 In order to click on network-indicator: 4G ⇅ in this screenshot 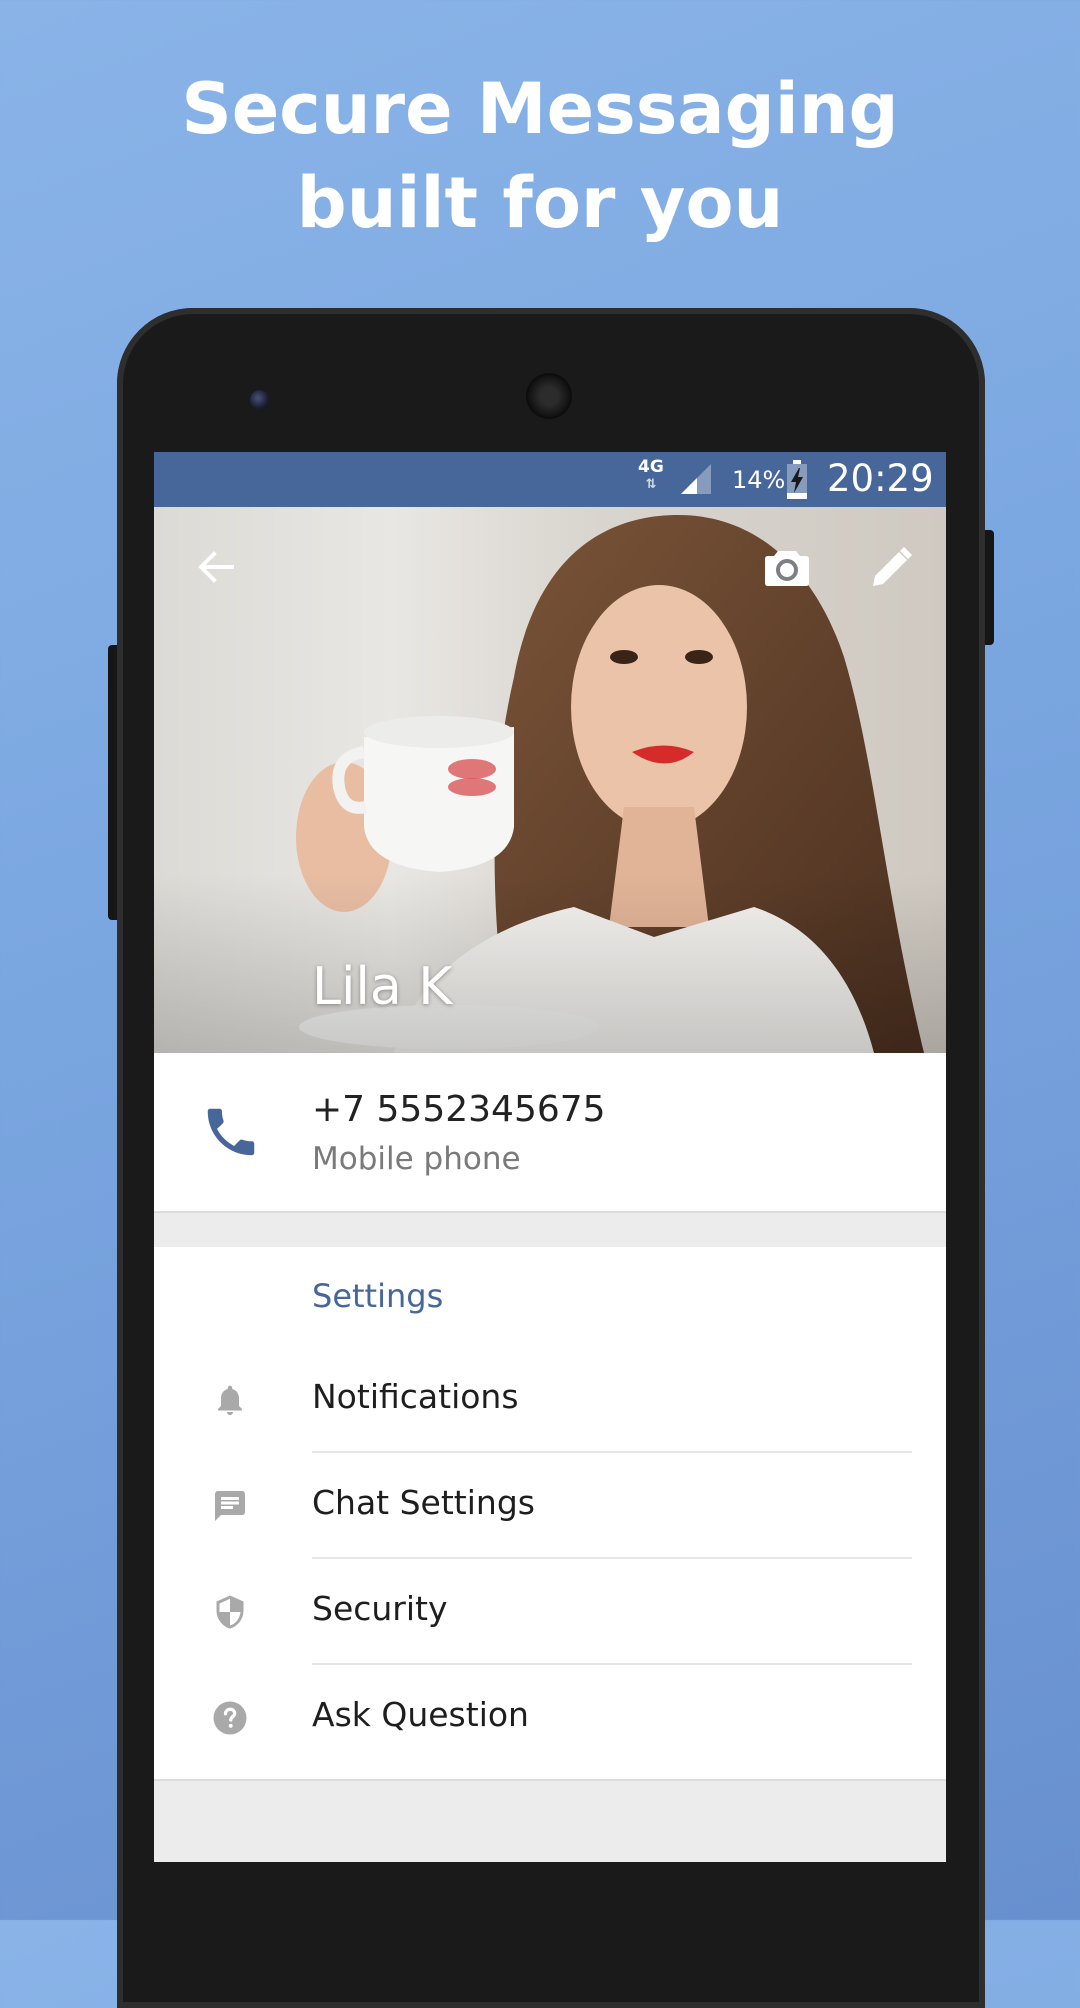, I will do `click(651, 476)`.